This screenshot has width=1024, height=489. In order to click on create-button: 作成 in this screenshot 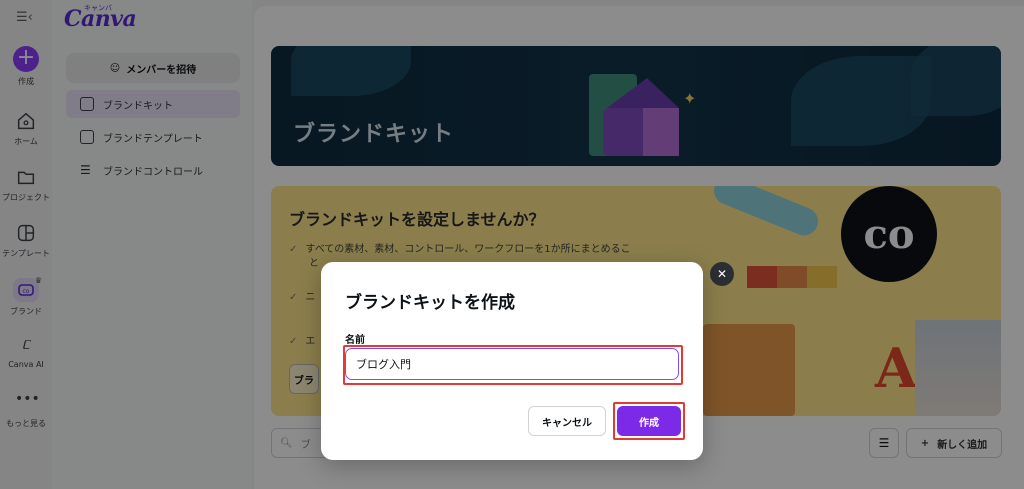, I will do `click(649, 421)`.